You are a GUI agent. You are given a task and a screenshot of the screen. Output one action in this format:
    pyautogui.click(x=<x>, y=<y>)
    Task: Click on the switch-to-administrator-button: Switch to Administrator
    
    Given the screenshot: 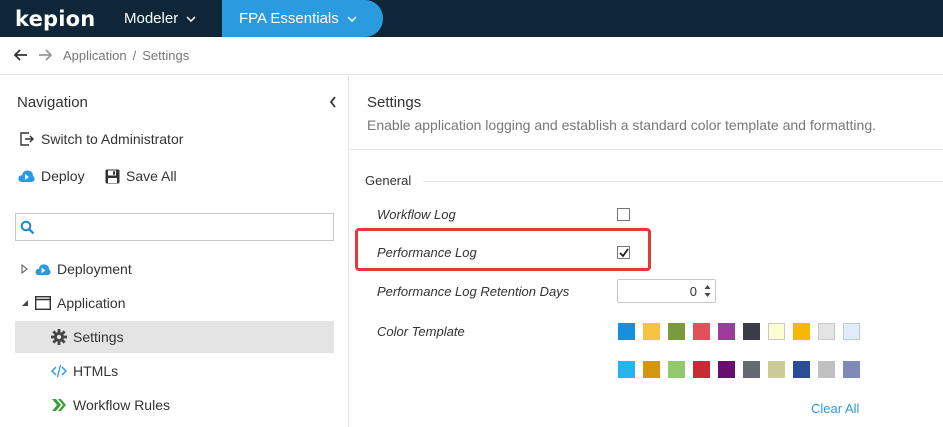 What is the action you would take?
    pyautogui.click(x=101, y=139)
    